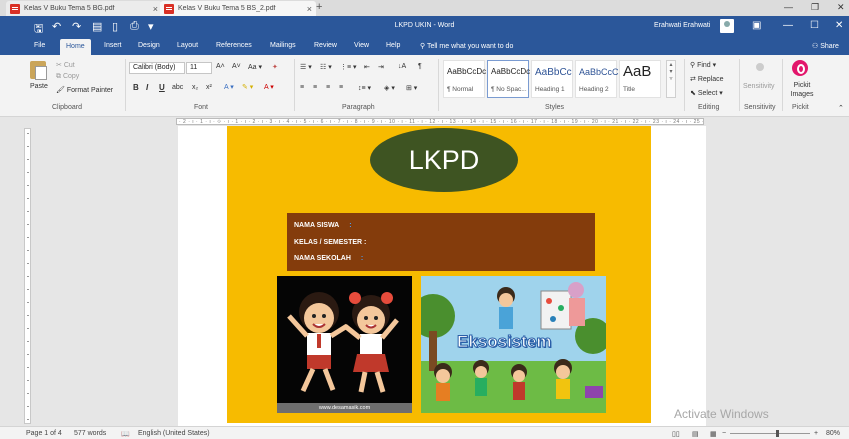  What do you see at coordinates (599, 72) in the screenshot?
I see `style-sample: AaBbCcC` at bounding box center [599, 72].